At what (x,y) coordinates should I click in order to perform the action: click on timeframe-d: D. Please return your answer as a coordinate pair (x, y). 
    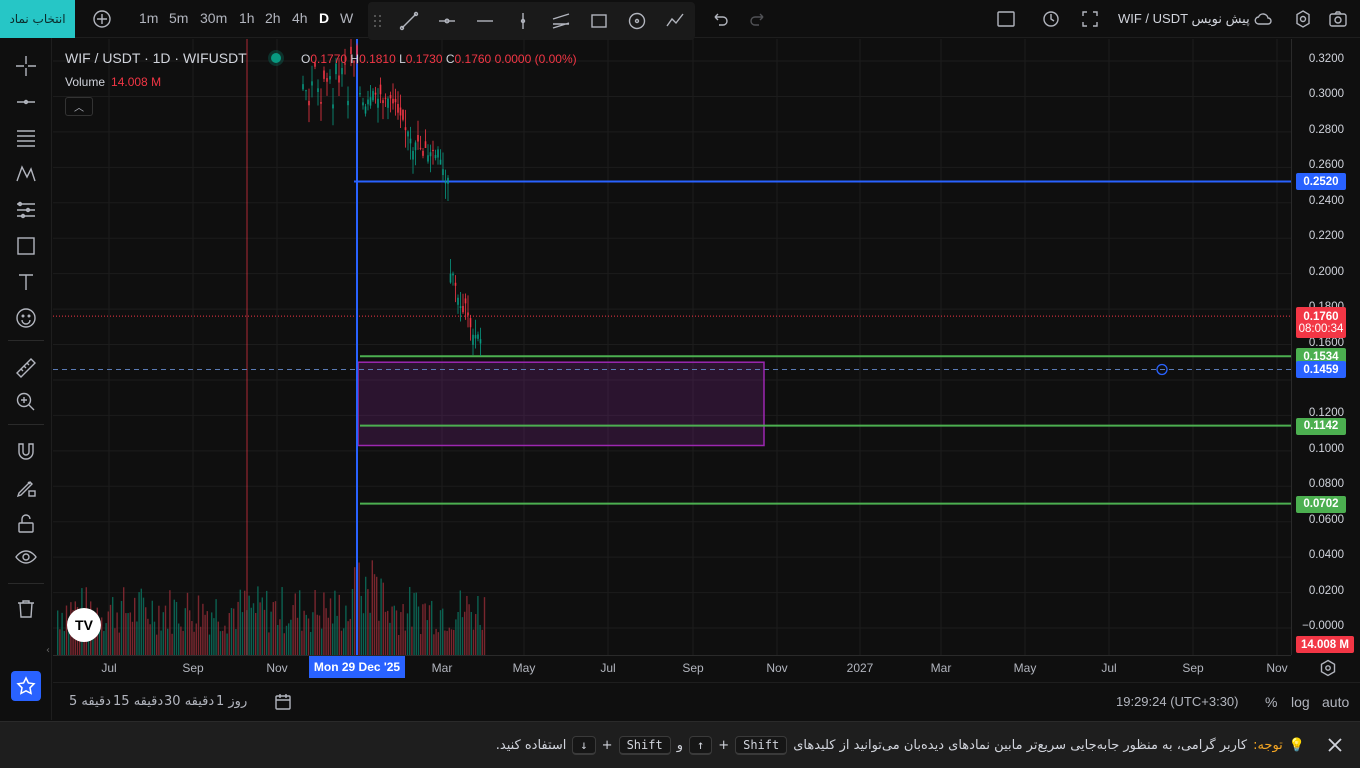
    Looking at the image, I should click on (324, 18).